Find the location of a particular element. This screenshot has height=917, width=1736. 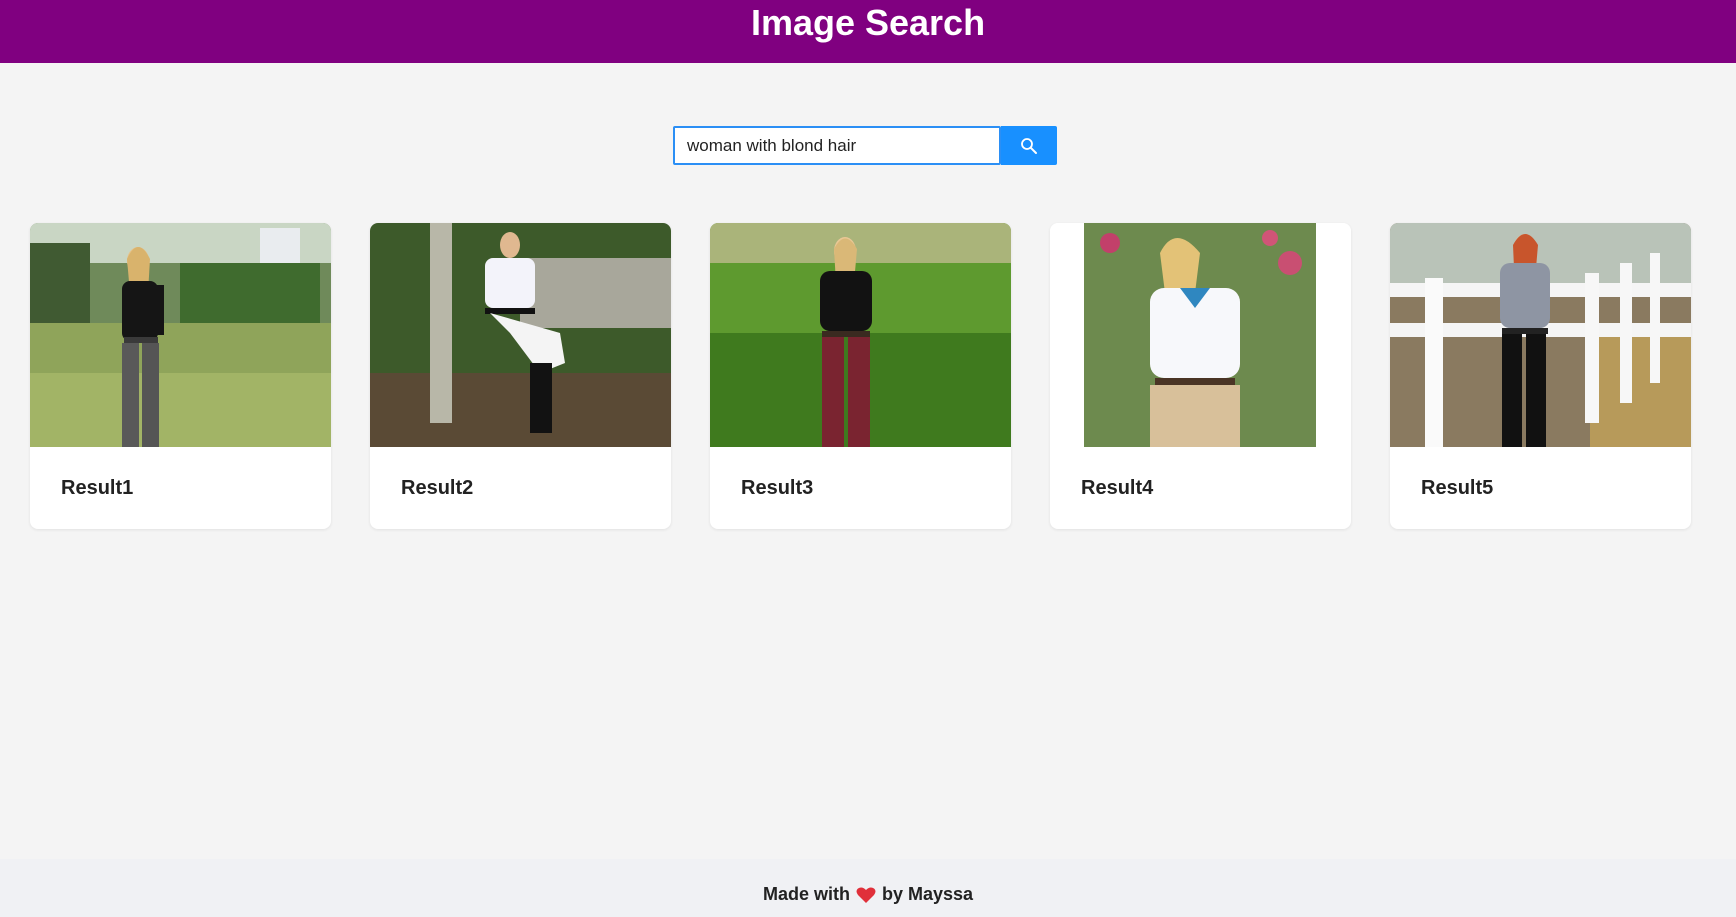

result-card: Result2 is located at coordinates (520, 376).